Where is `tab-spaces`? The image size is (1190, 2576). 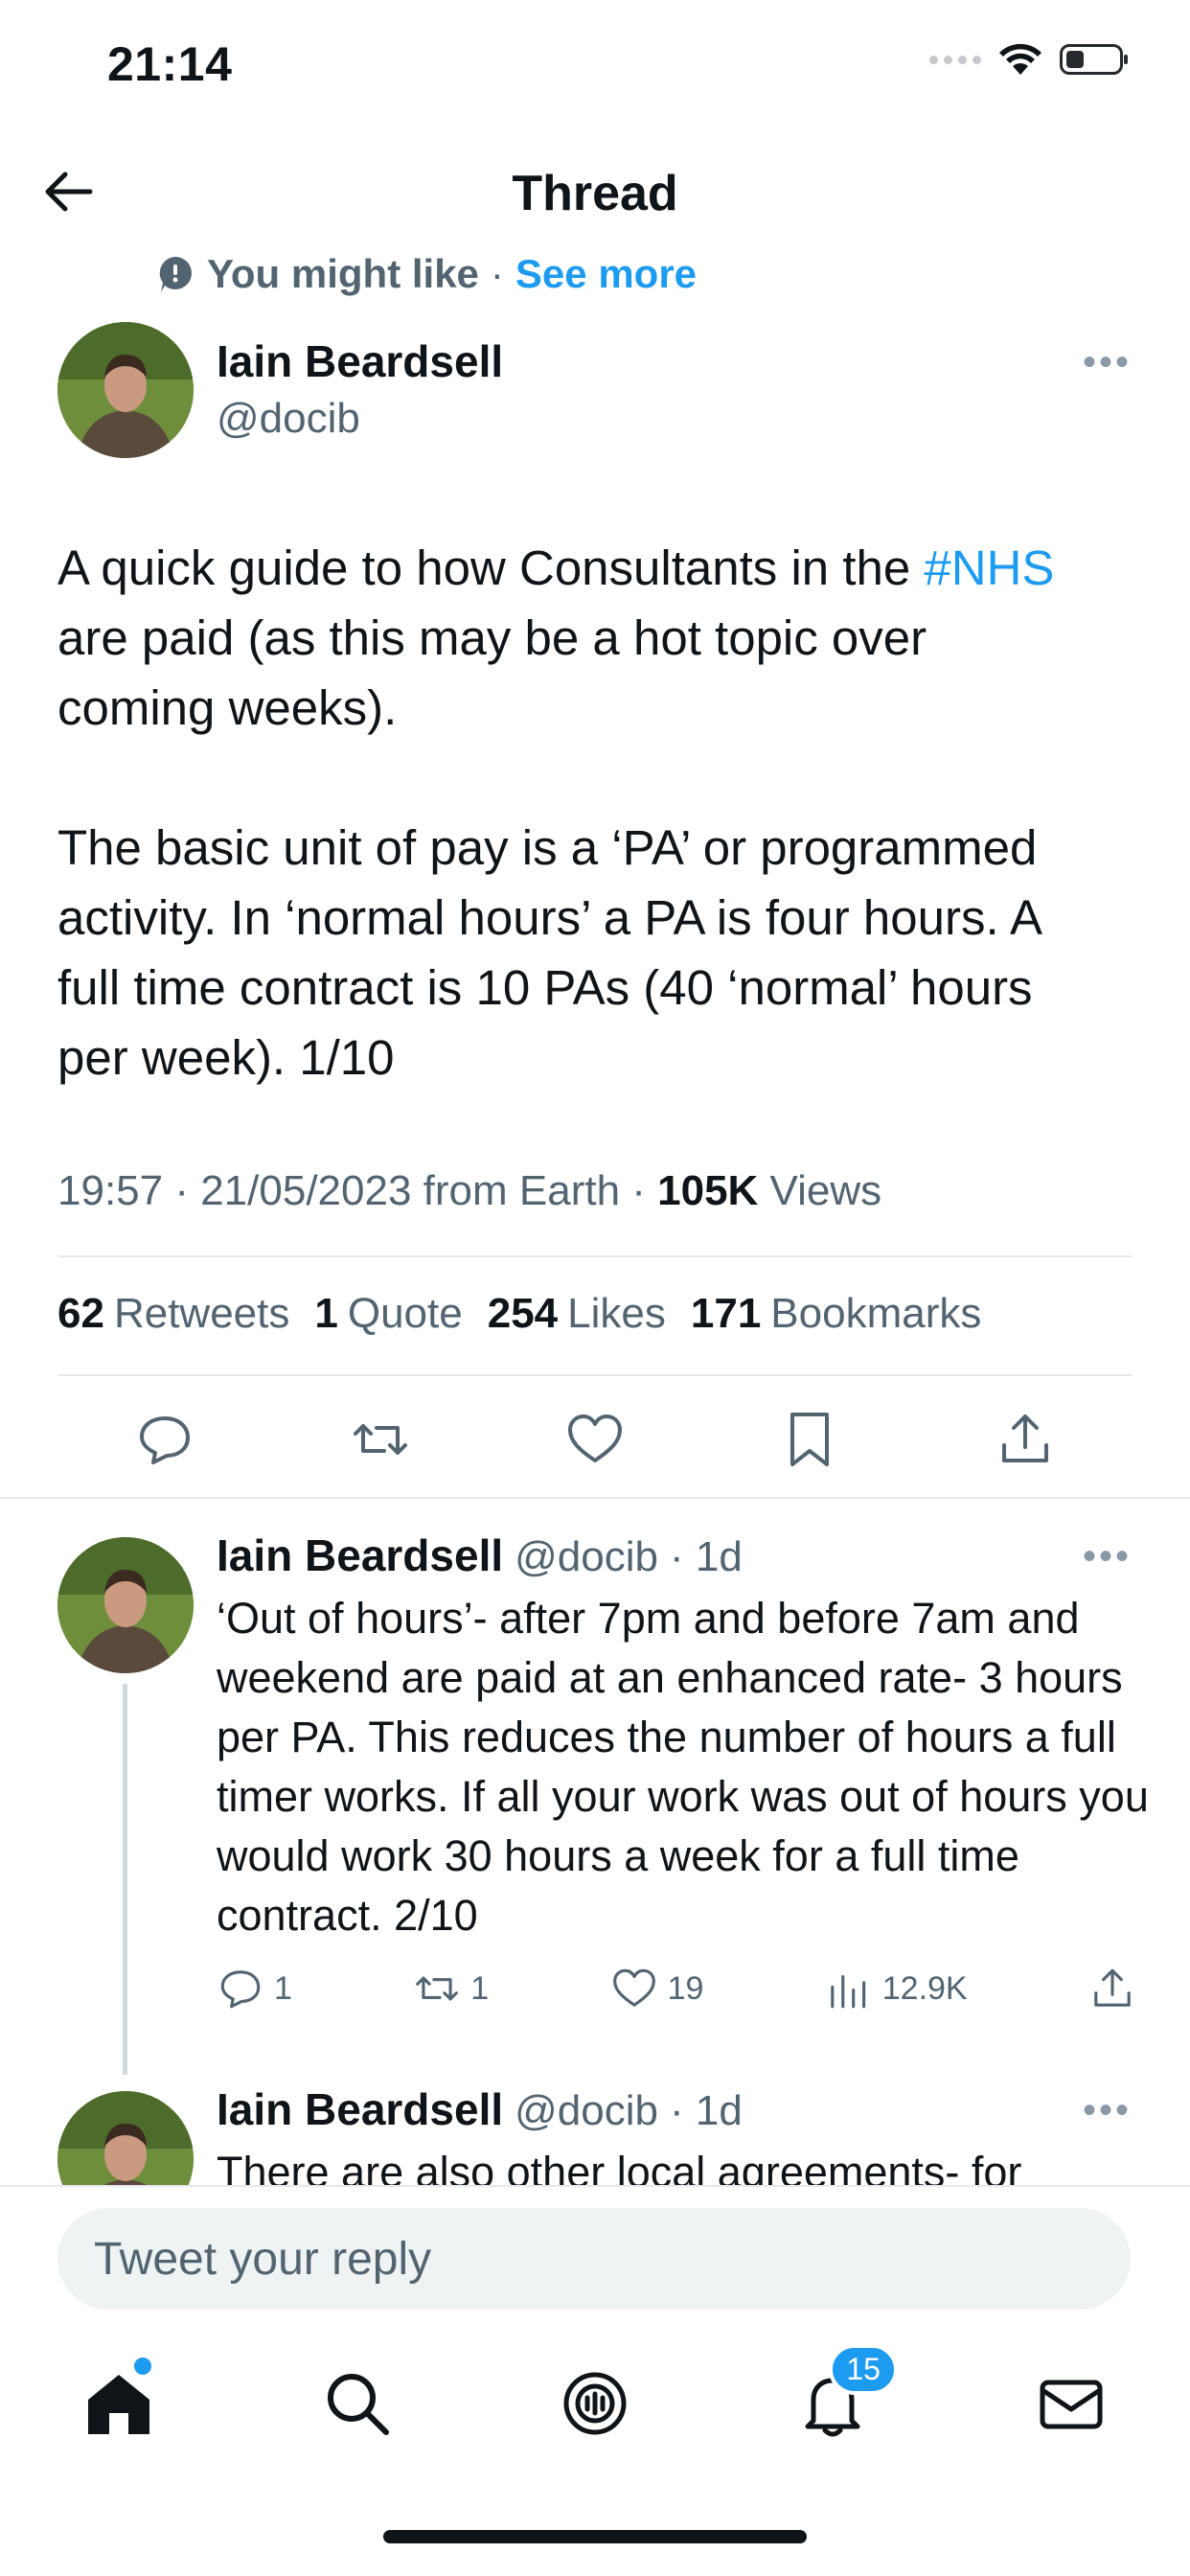
tab-spaces is located at coordinates (595, 2403).